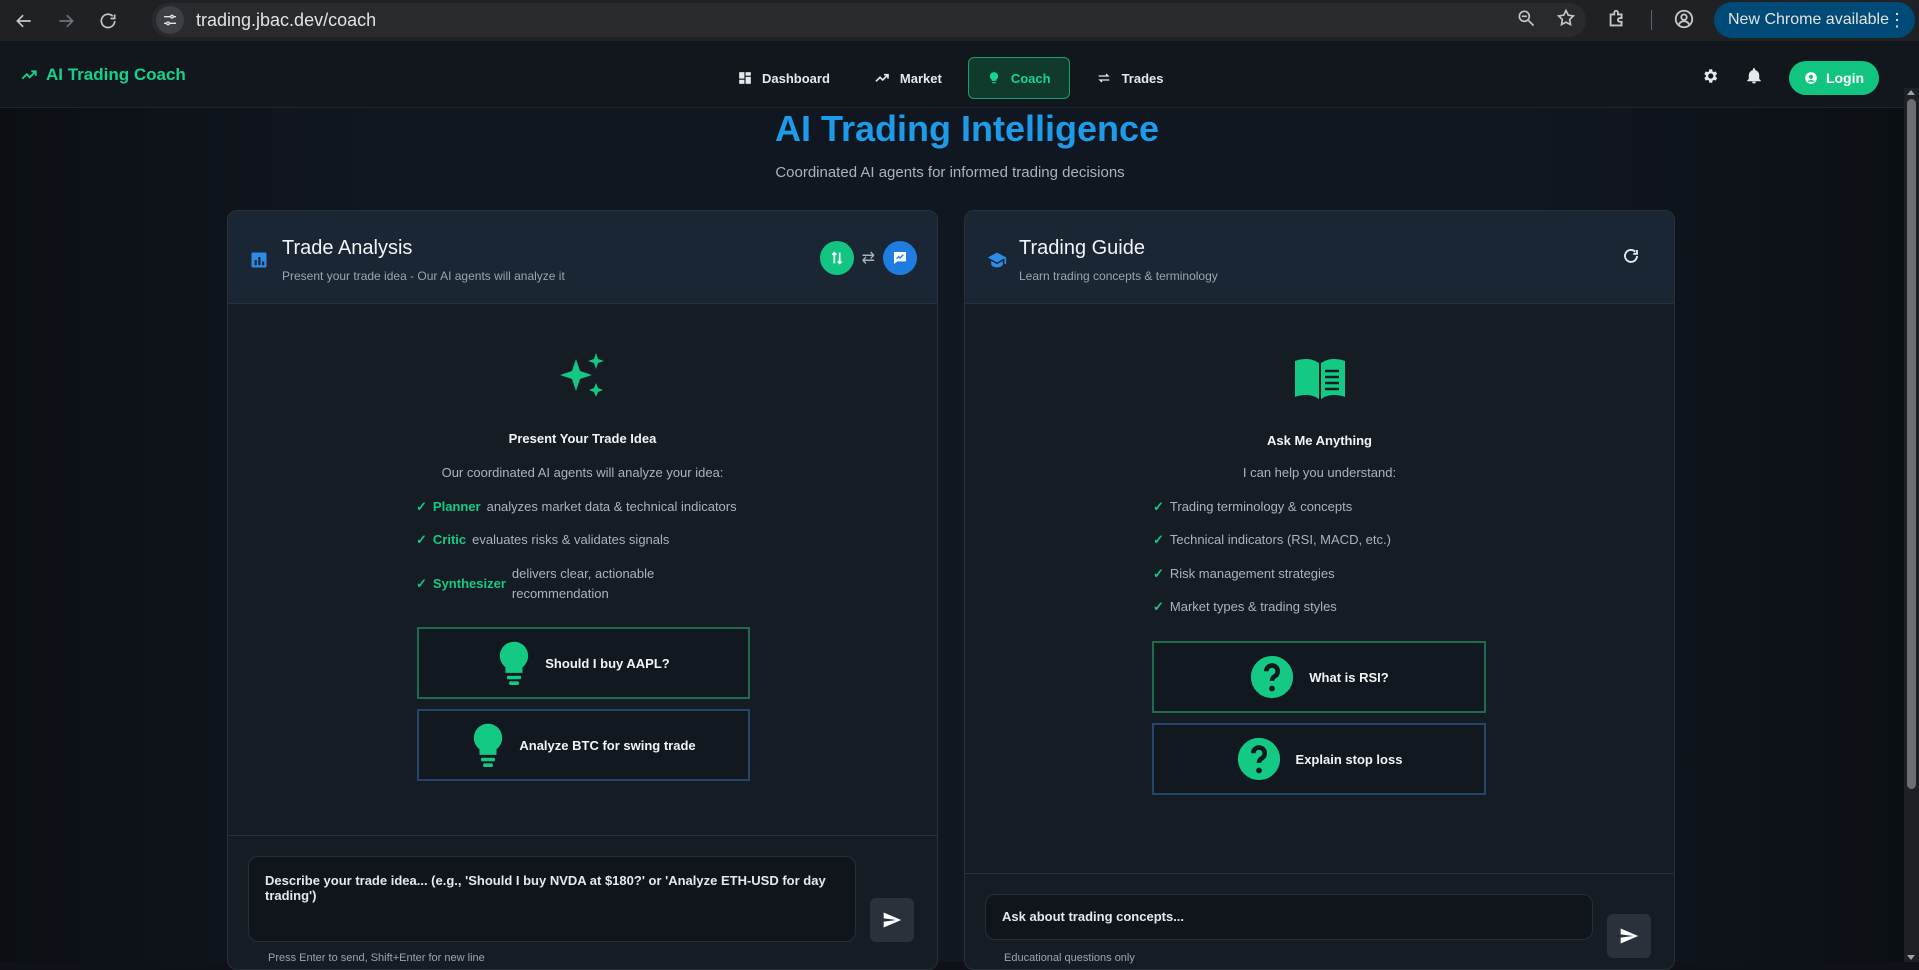  Describe the element at coordinates (607, 745) in the screenshot. I see `suggestion-label: Analyze BTC for swing trade` at that location.